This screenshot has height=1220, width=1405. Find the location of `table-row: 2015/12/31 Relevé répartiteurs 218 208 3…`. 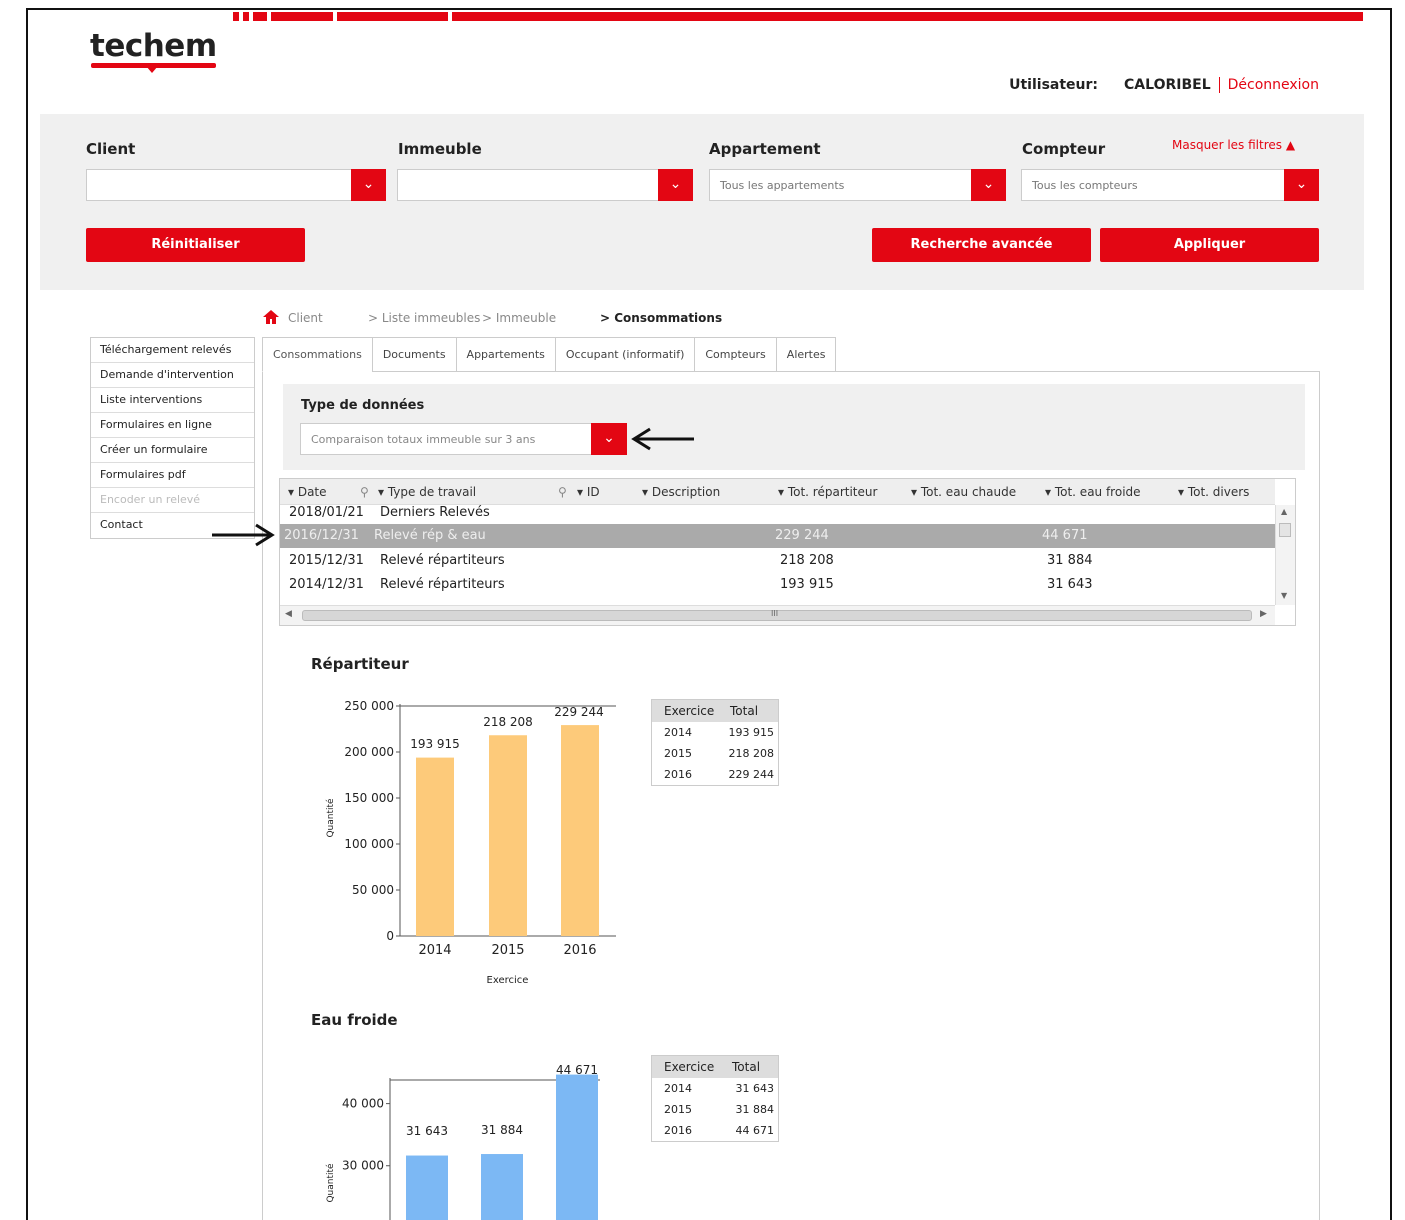

table-row: 2015/12/31 Relevé répartiteurs 218 208 3… is located at coordinates (777, 561).